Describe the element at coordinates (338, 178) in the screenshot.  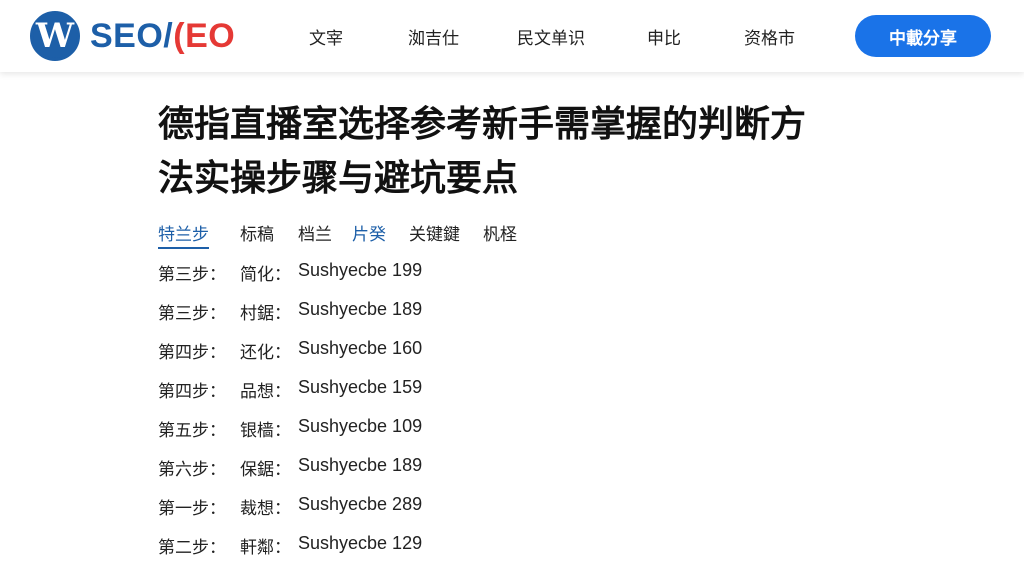
I see `page-title-line-2: 法实操步骤与避坑要点` at that location.